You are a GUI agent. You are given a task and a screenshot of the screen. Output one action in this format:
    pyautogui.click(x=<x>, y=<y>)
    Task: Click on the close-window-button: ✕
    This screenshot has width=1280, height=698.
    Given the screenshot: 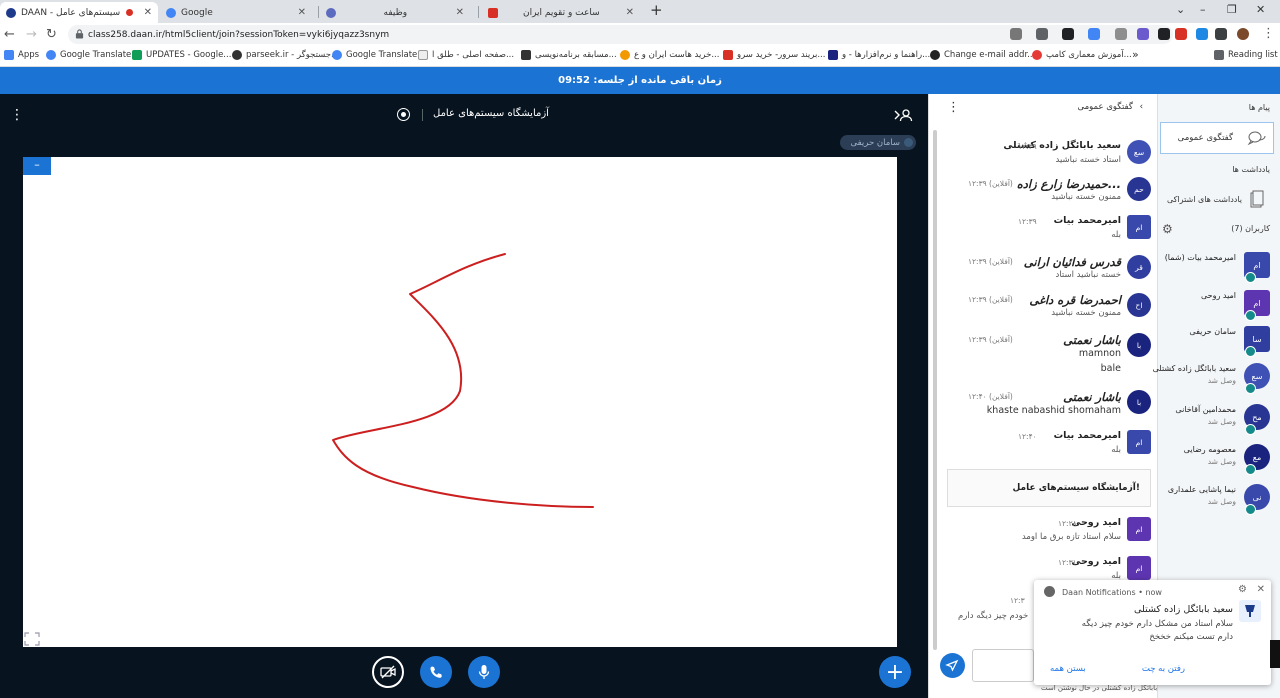 What is the action you would take?
    pyautogui.click(x=1260, y=9)
    